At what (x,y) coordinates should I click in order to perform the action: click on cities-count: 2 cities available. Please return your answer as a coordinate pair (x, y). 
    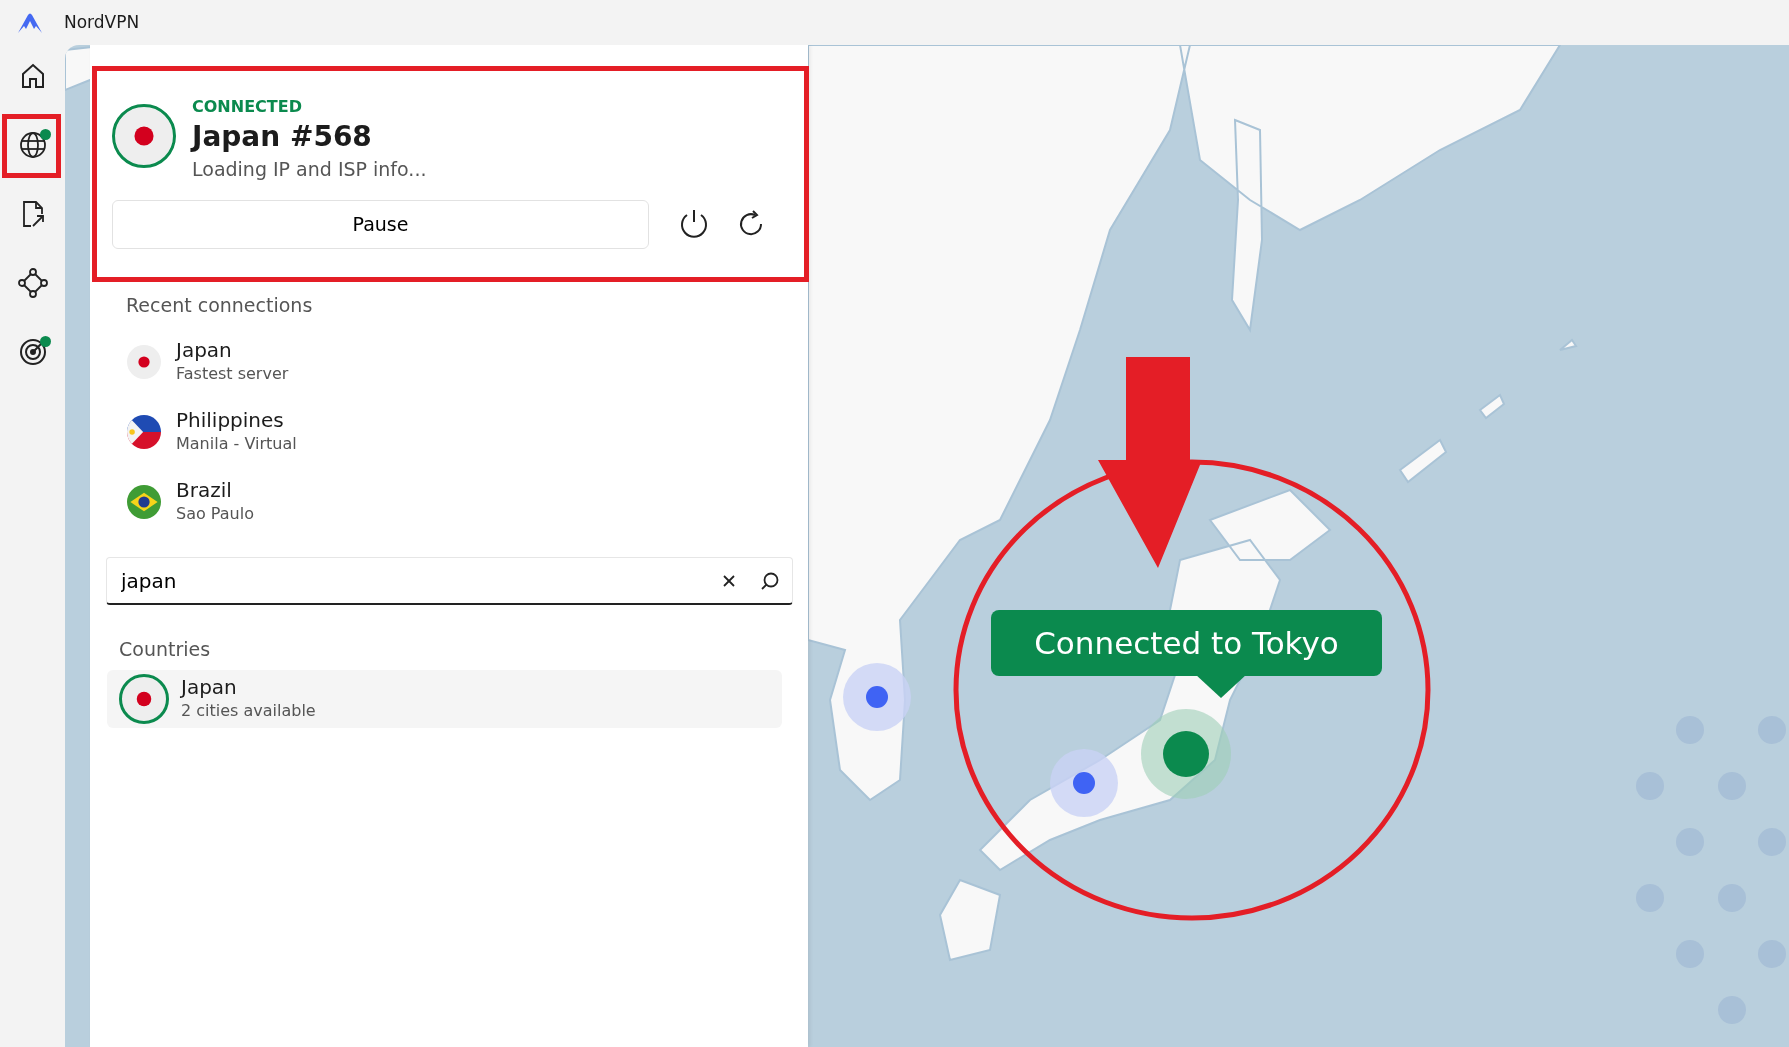
    Looking at the image, I should click on (248, 710).